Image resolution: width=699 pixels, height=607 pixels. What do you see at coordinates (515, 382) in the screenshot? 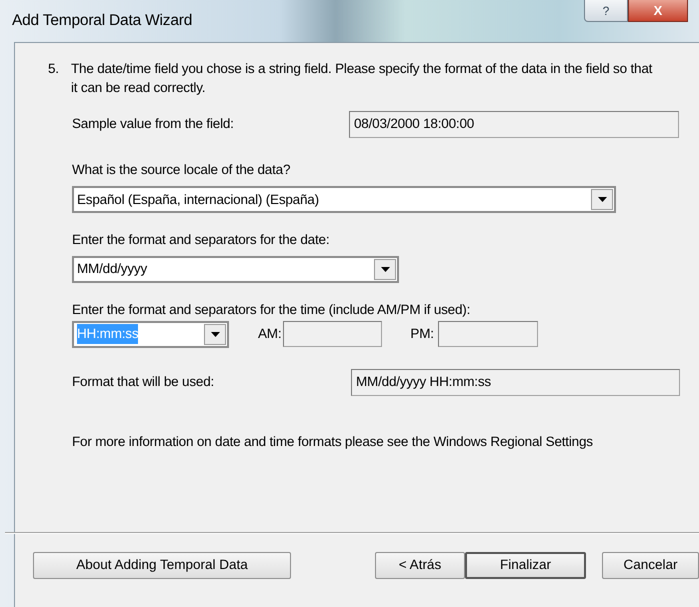
I see `format-value-field: MM/dd/yyyy HH:mm:ss` at bounding box center [515, 382].